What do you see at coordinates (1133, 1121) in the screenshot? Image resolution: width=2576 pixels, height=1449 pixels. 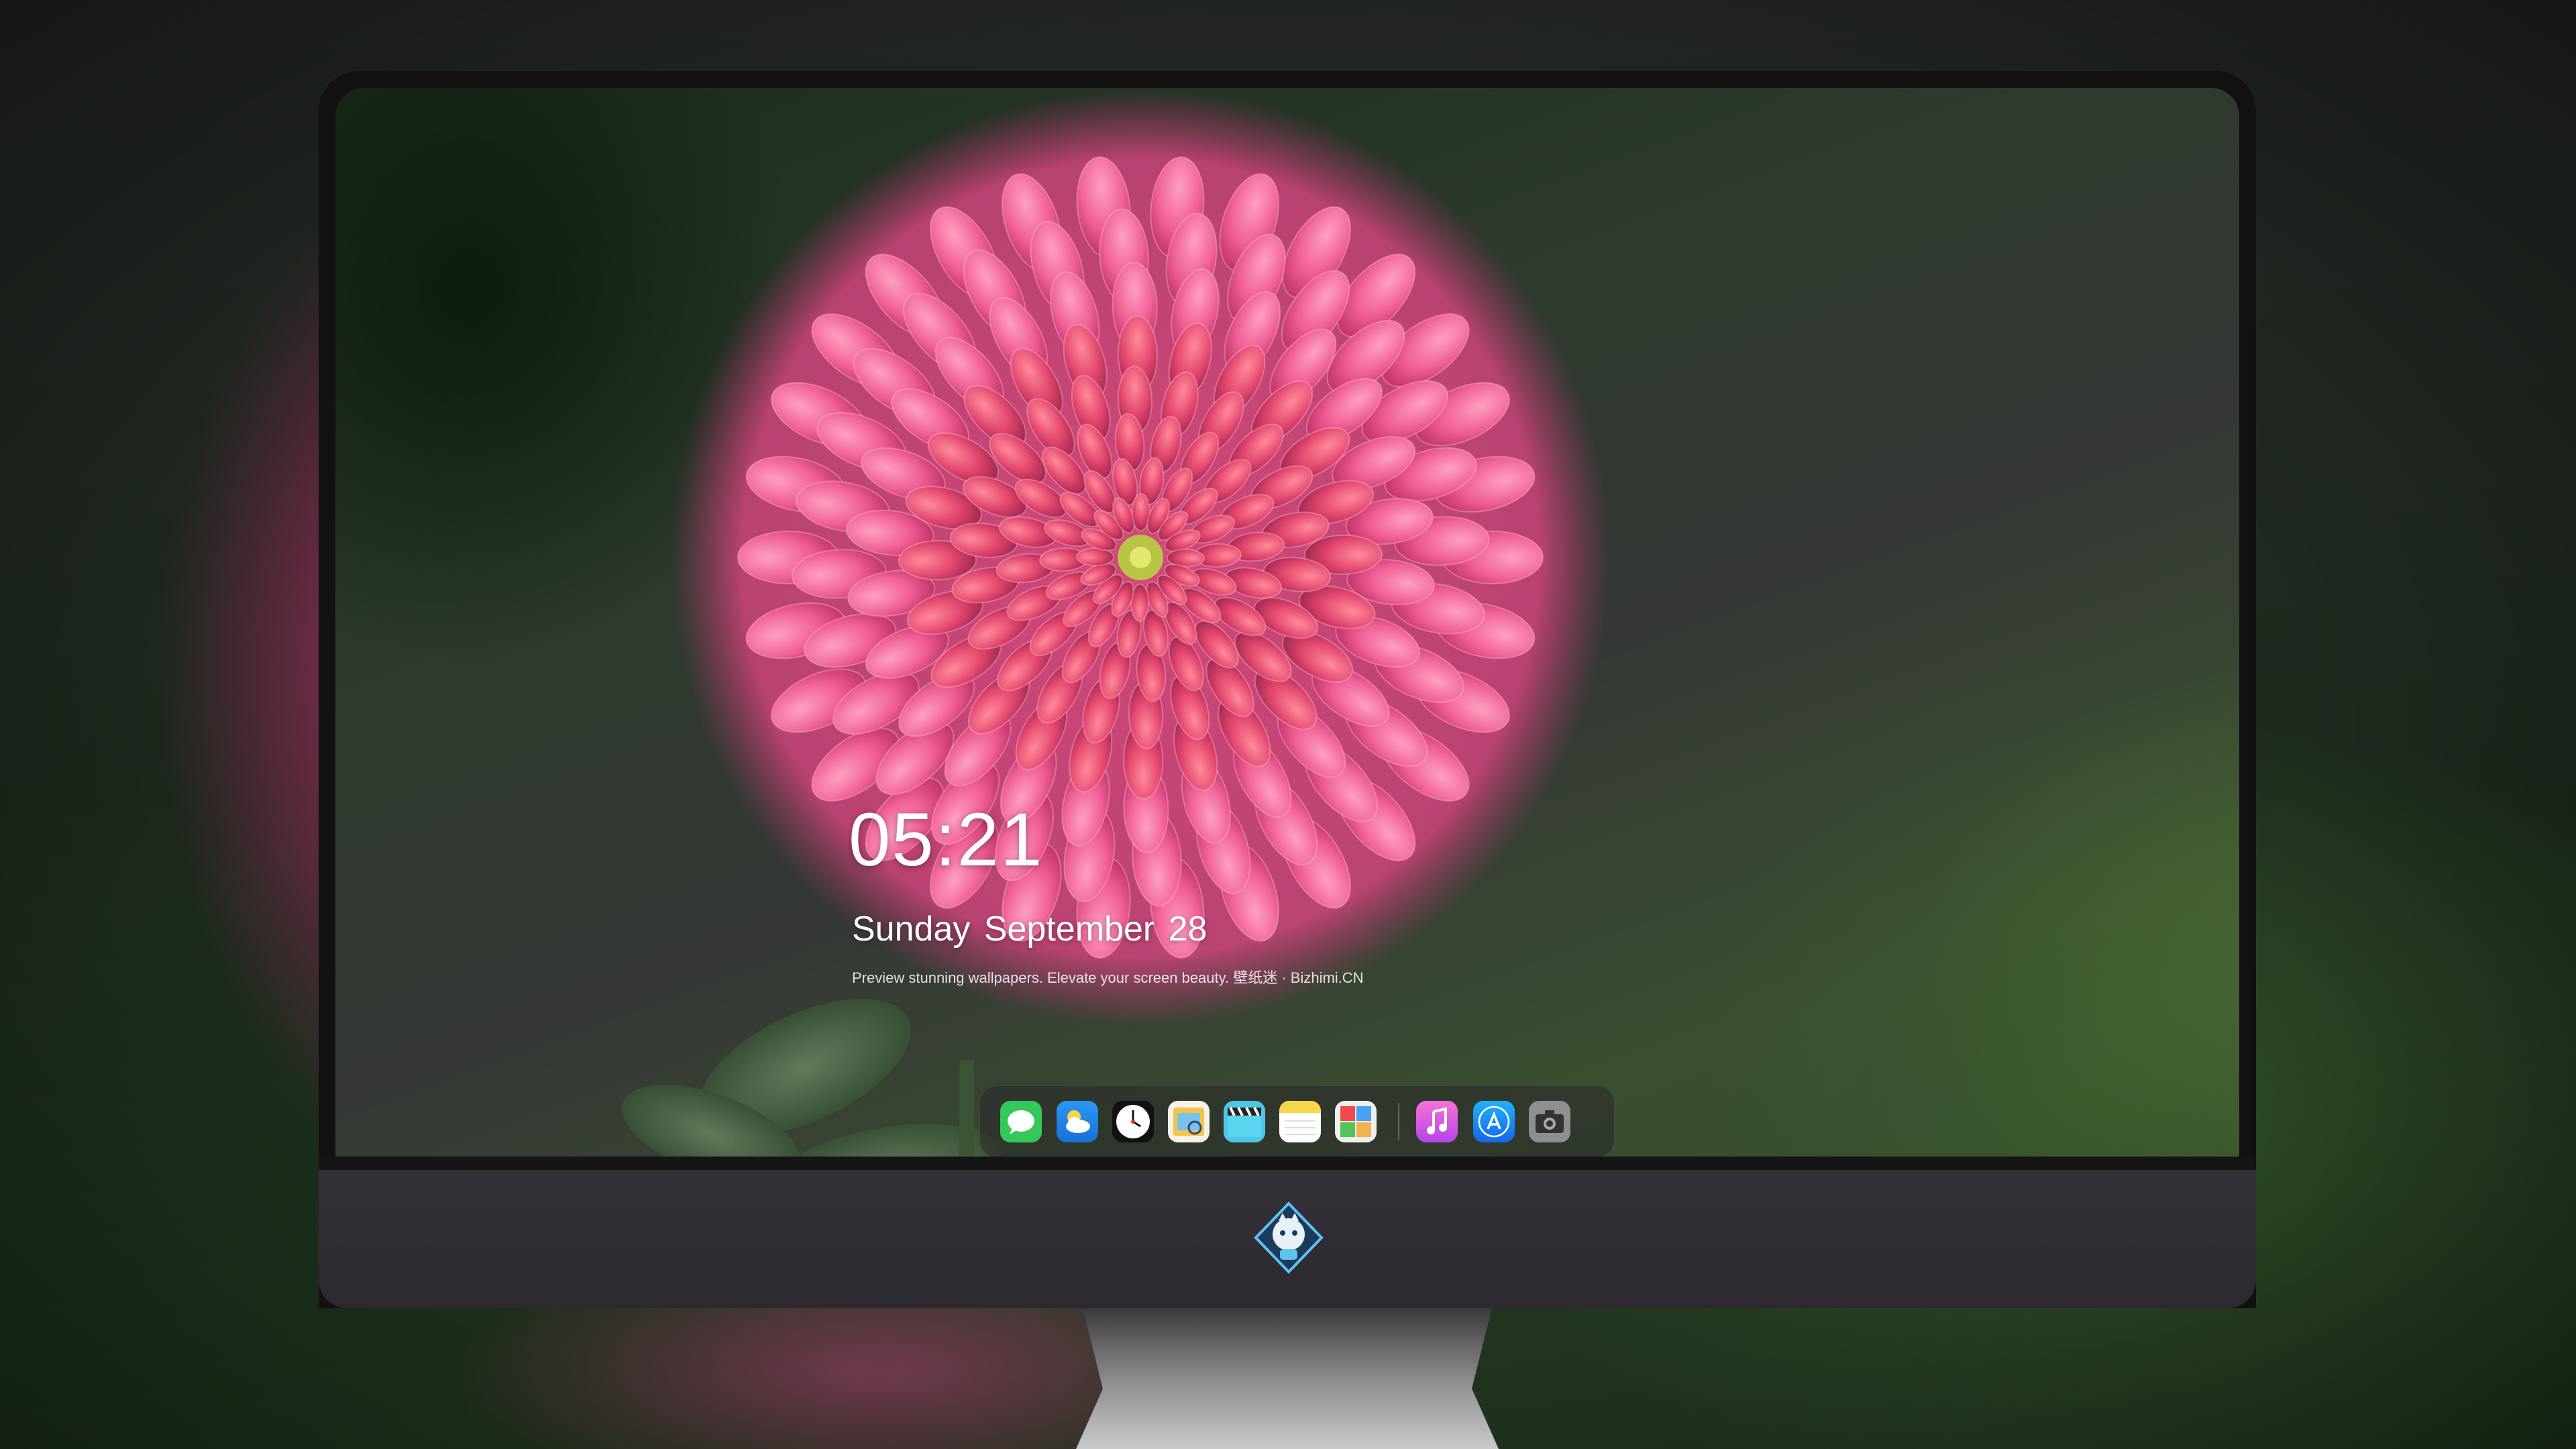 I see `clock-icon` at bounding box center [1133, 1121].